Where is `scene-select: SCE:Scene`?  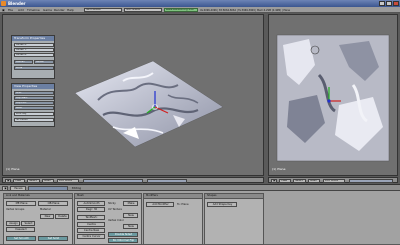
scene-select: SCE:Scene is located at coordinates (143, 10).